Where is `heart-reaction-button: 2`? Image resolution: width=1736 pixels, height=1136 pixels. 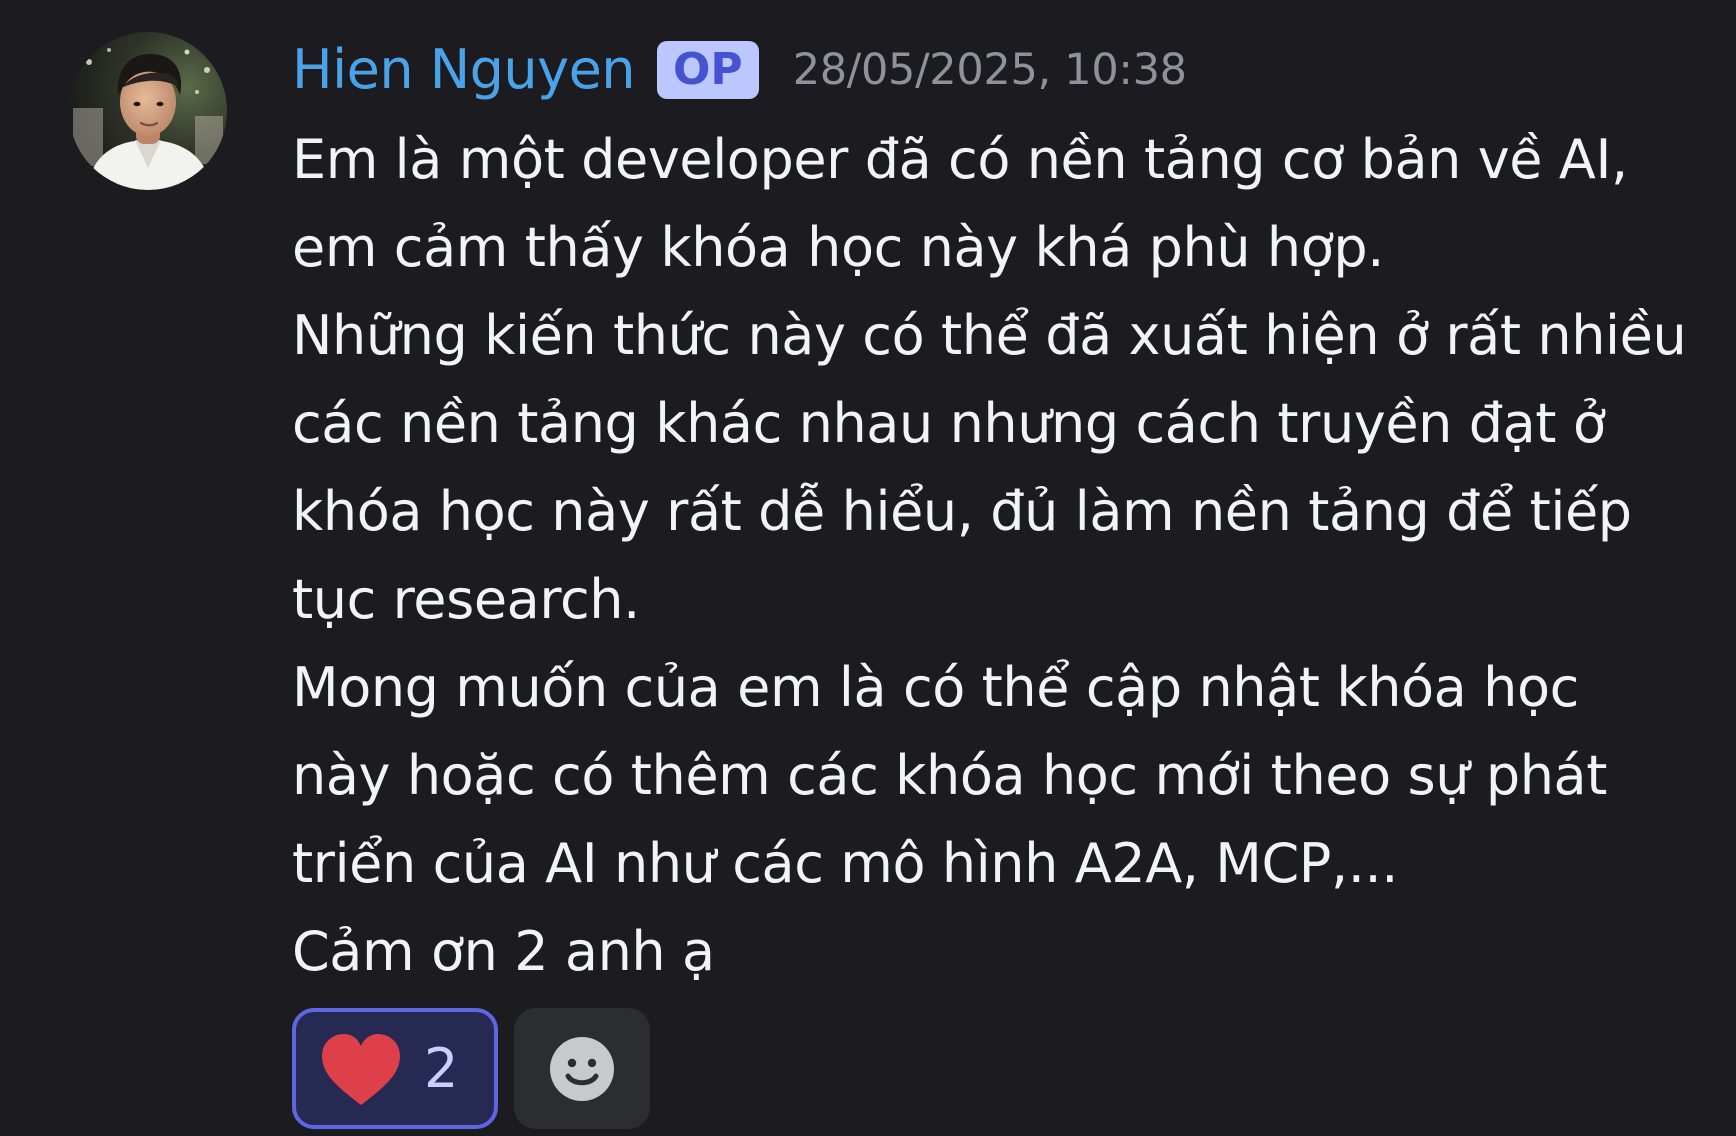
heart-reaction-button: 2 is located at coordinates (395, 1068).